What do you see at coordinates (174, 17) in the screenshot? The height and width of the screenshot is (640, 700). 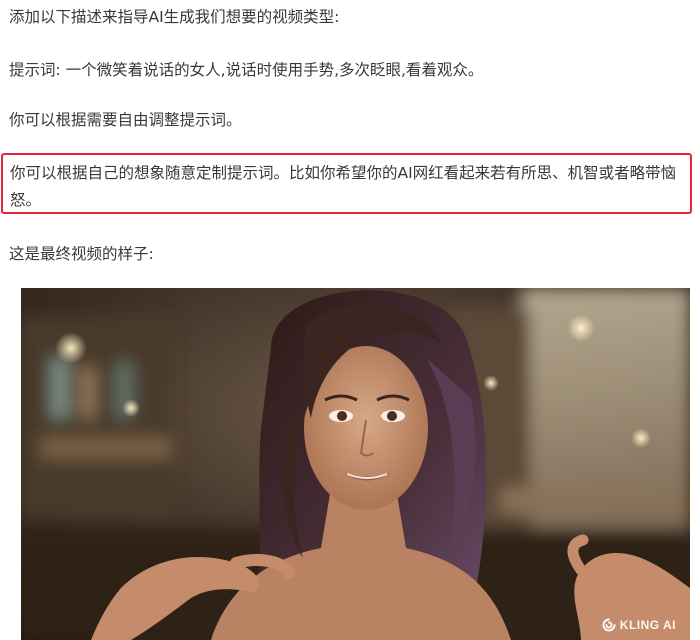 I see `intro-text: 添加以下描述来指导AI生成我们想要的视频类型:` at bounding box center [174, 17].